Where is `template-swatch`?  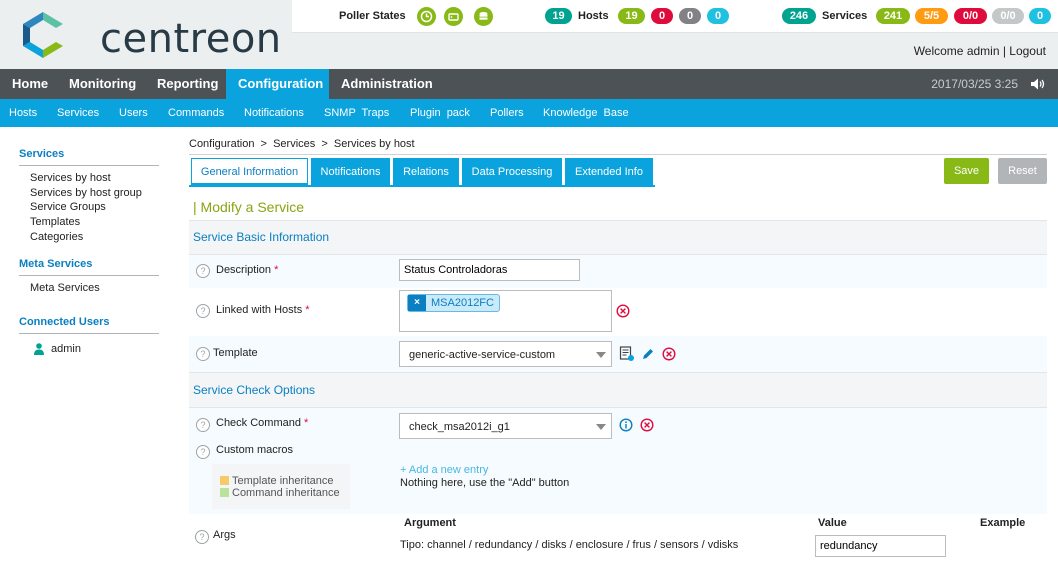 template-swatch is located at coordinates (224, 480).